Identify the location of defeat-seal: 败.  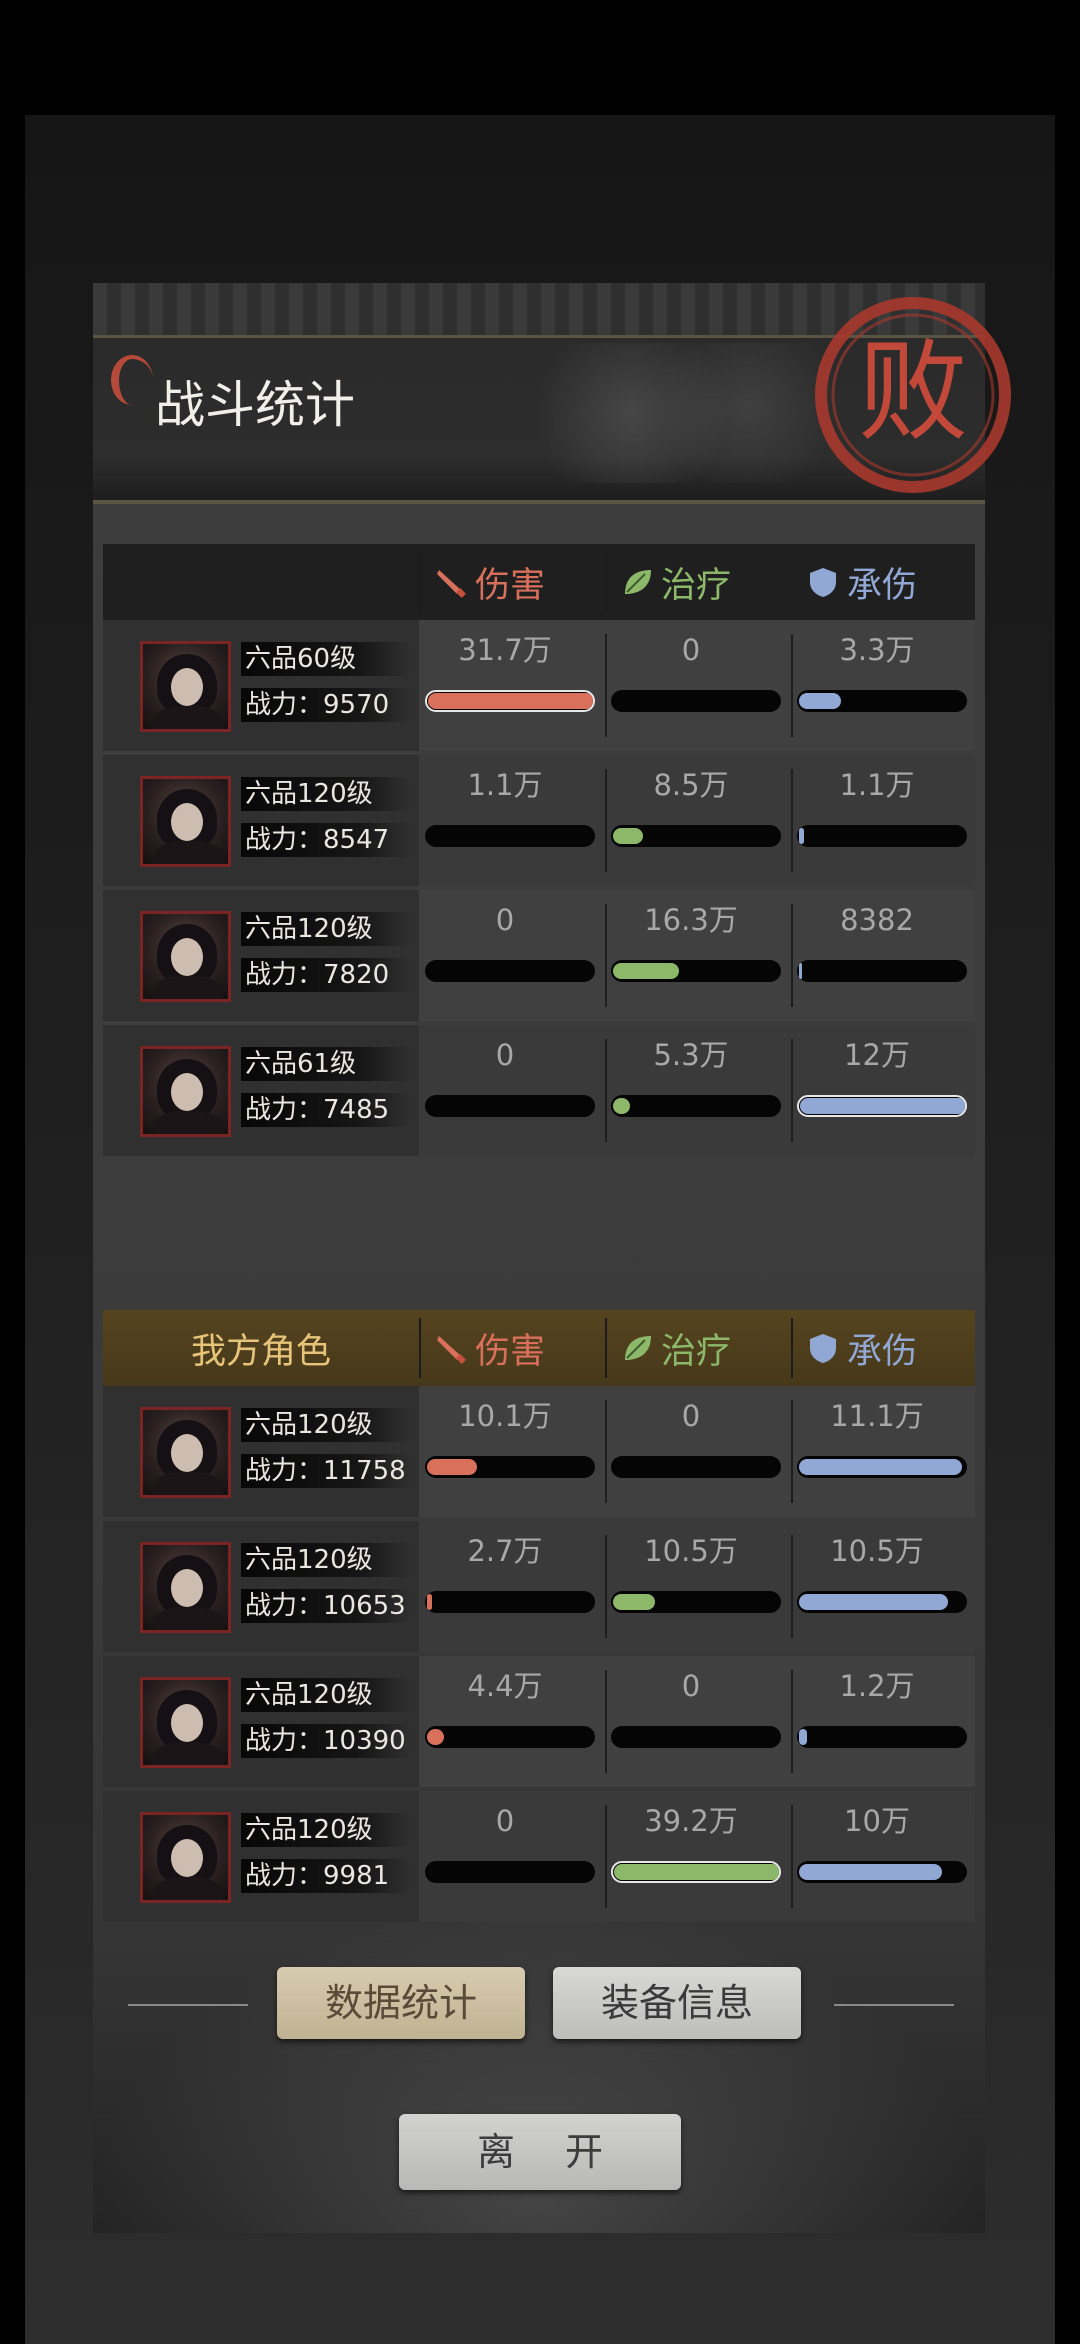
(913, 395).